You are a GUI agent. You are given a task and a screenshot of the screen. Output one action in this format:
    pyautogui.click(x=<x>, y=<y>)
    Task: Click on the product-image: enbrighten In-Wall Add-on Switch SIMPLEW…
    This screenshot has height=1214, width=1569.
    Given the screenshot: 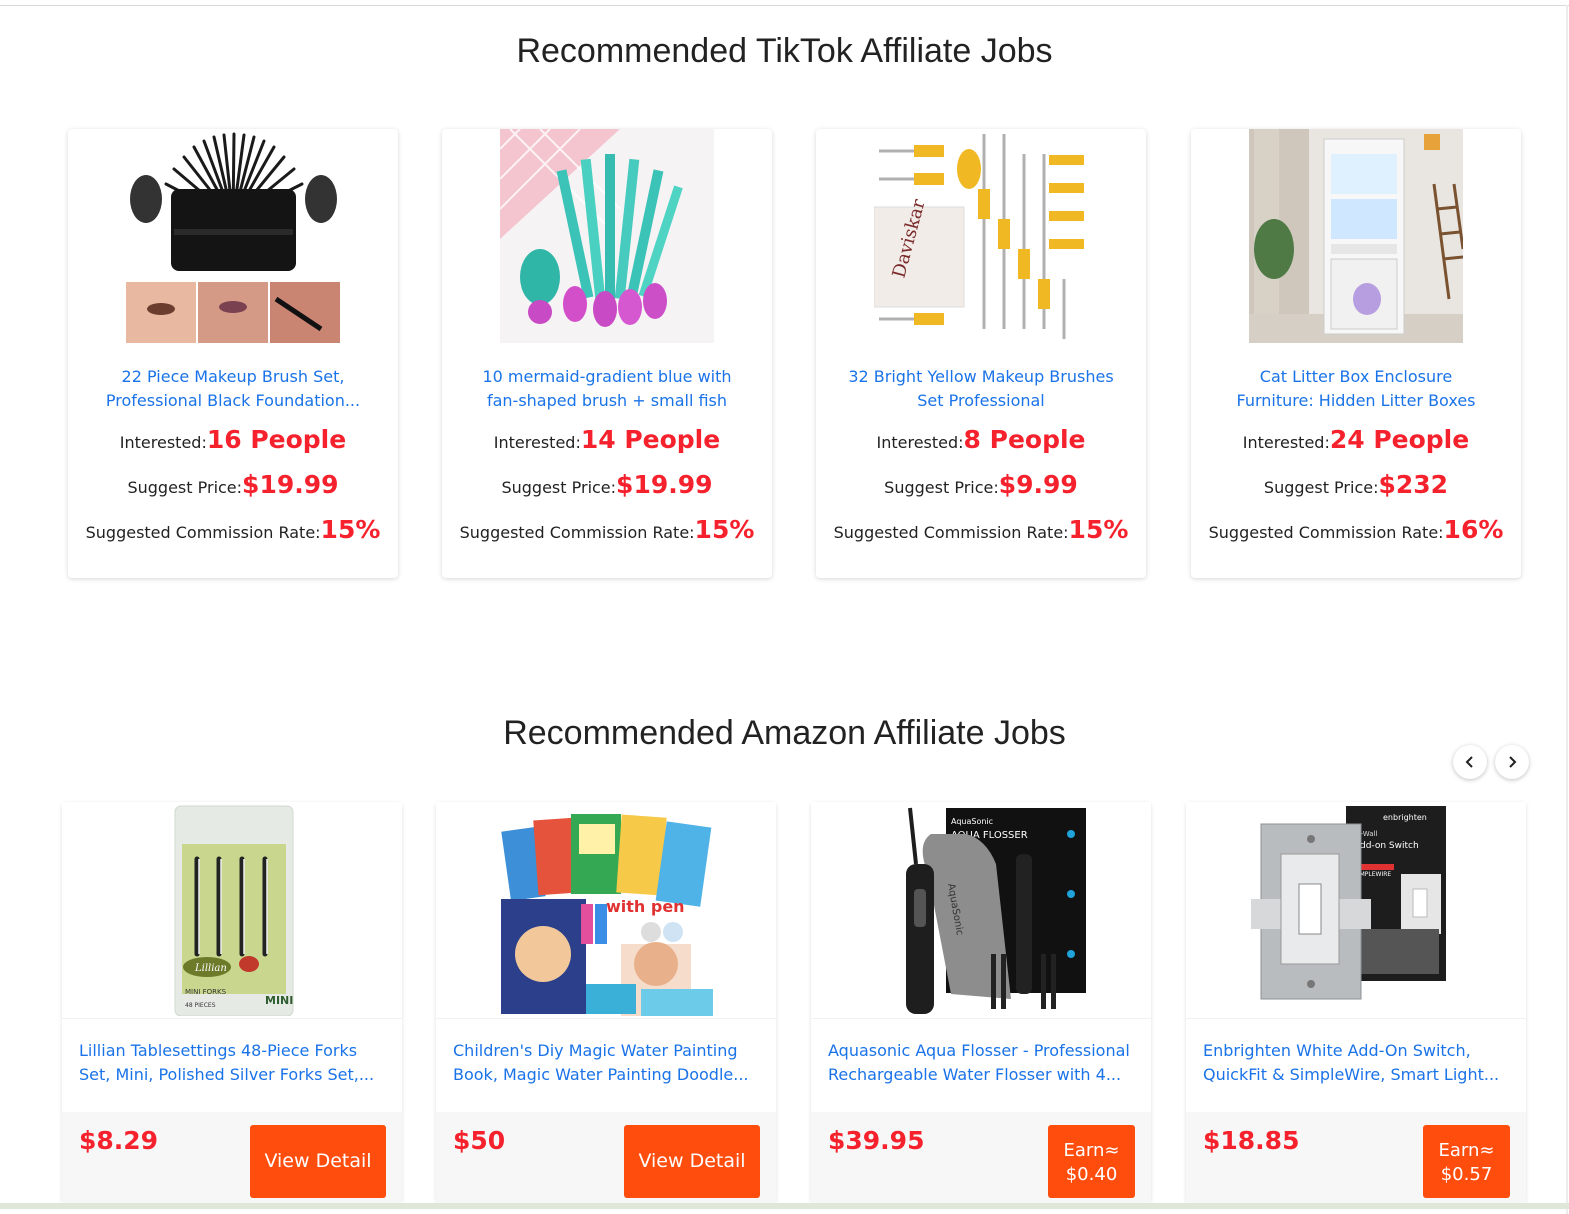 What is the action you would take?
    pyautogui.click(x=1357, y=910)
    